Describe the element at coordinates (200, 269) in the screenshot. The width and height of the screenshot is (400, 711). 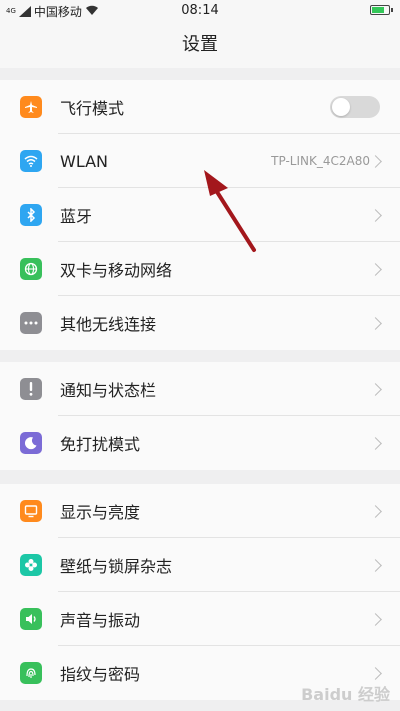
I see `setting-row-dual-sim: 双卡与移动网络` at that location.